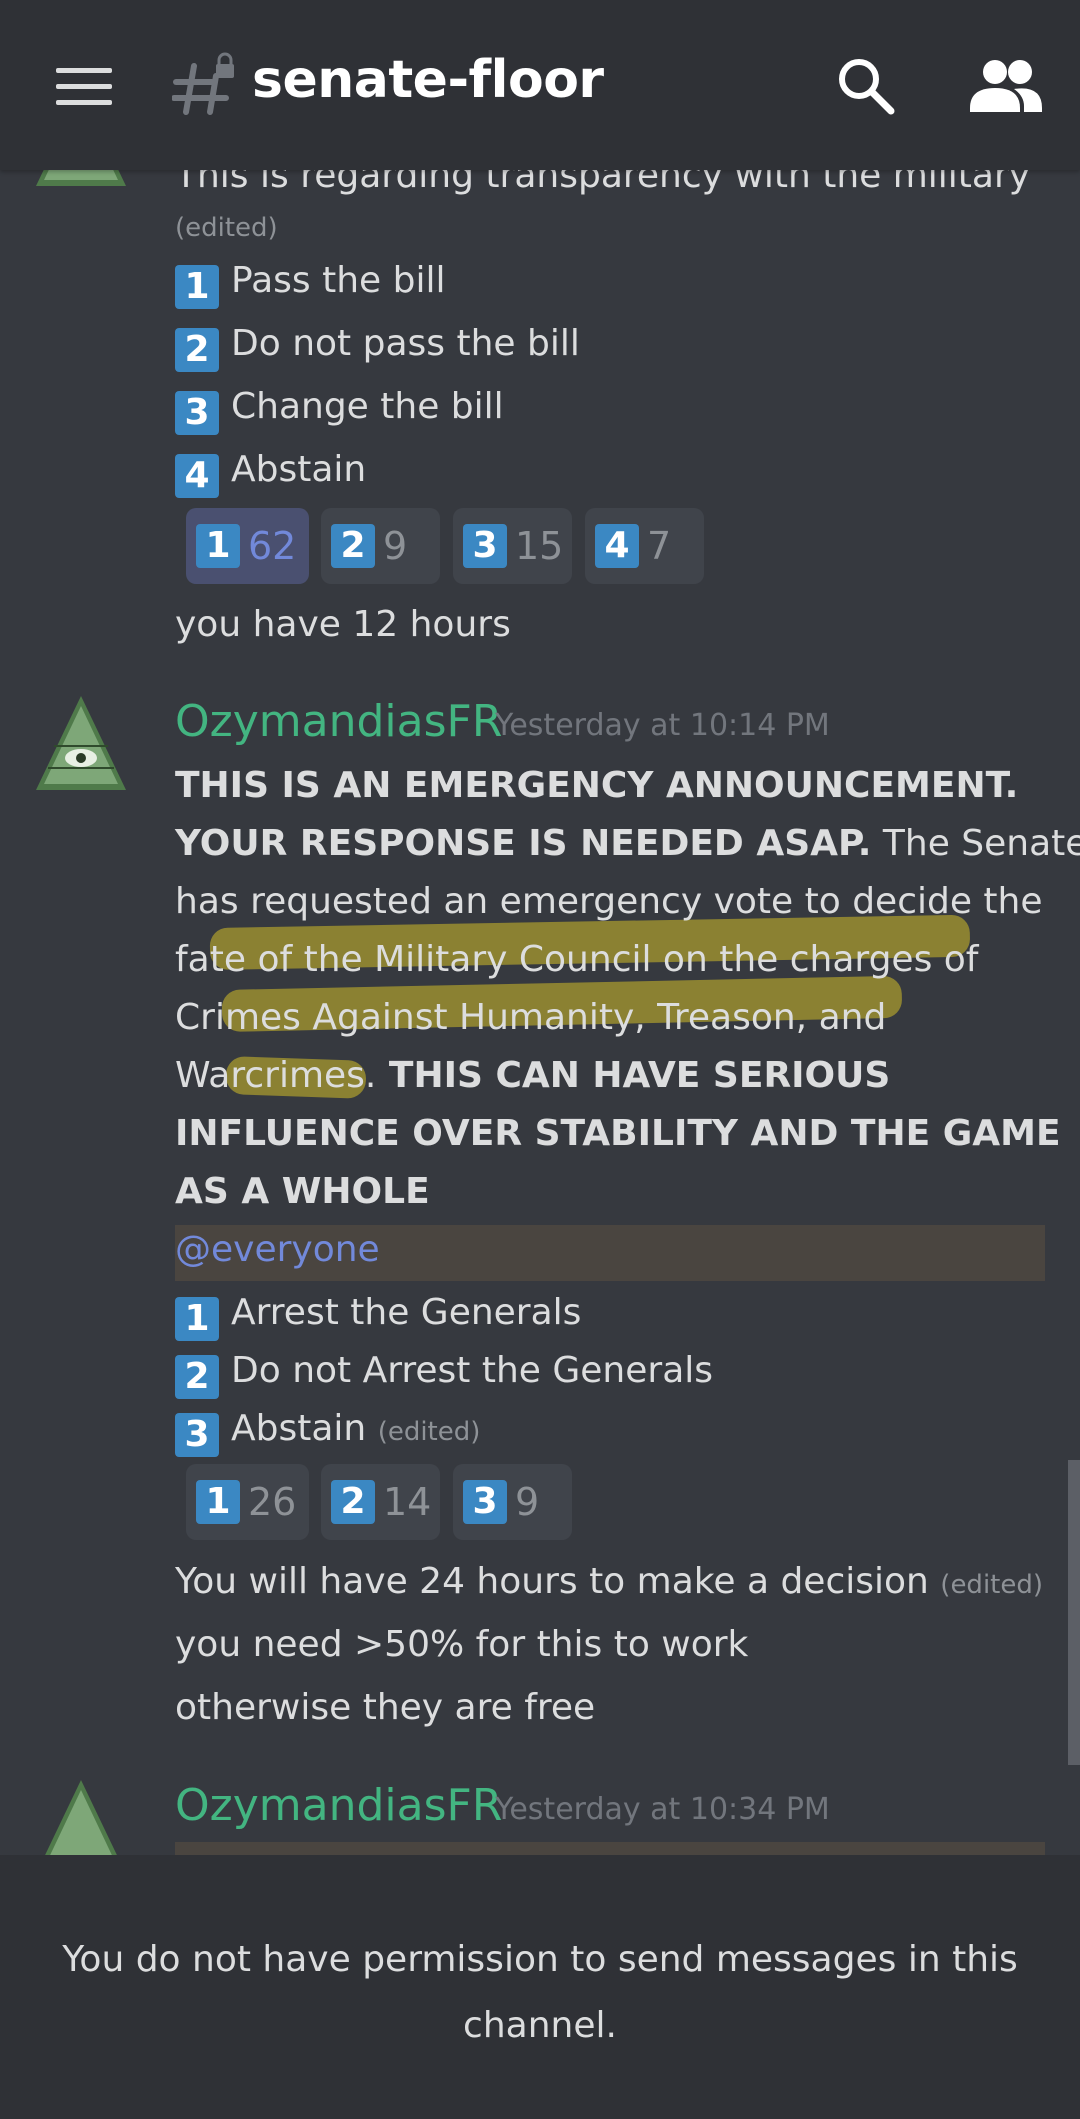  What do you see at coordinates (866, 86) in the screenshot?
I see `search-icon` at bounding box center [866, 86].